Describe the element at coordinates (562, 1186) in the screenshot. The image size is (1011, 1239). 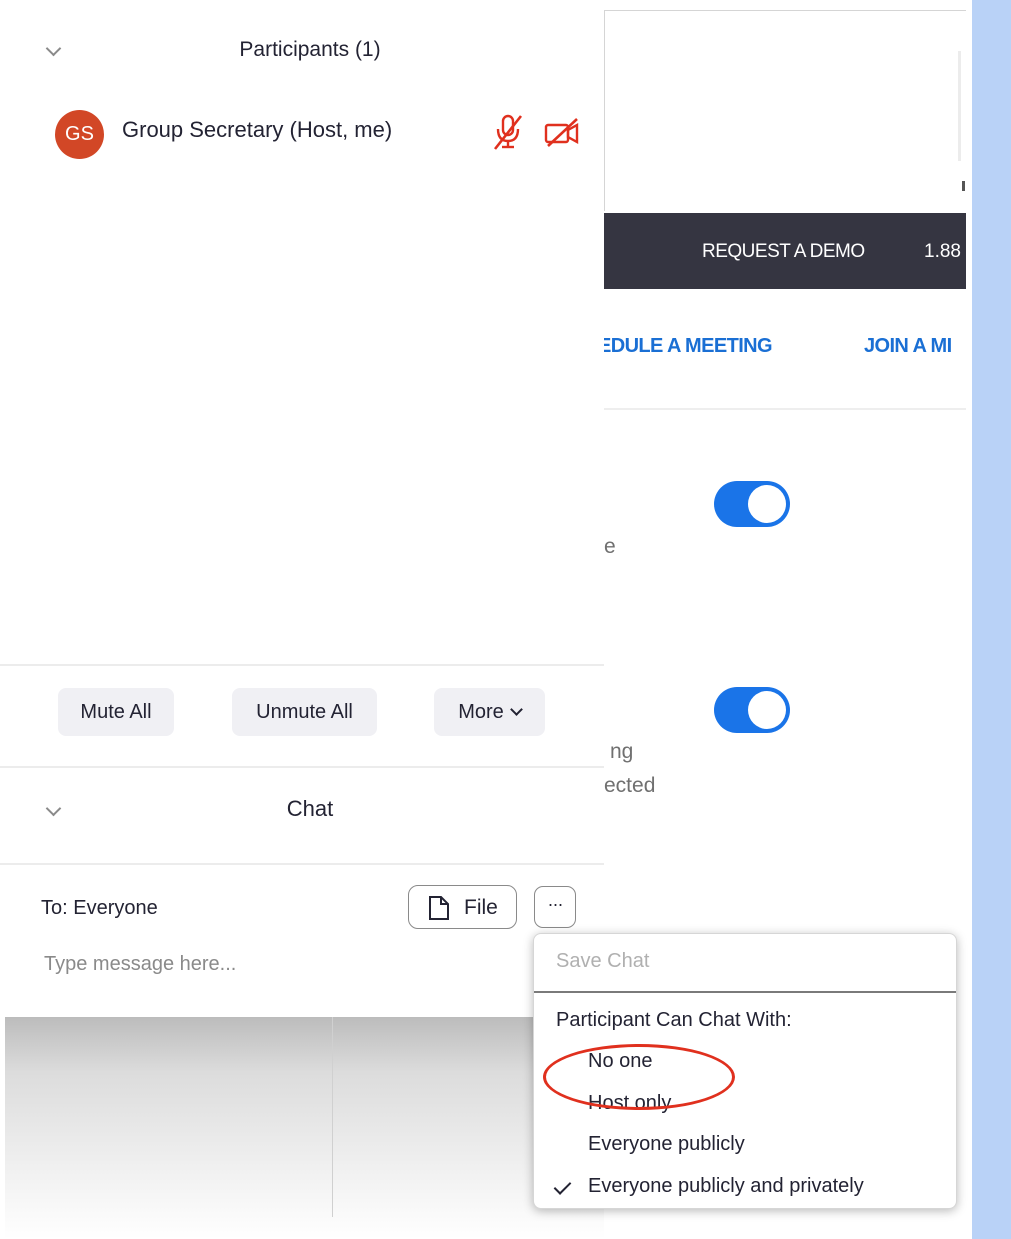
I see `checkmark-icon` at that location.